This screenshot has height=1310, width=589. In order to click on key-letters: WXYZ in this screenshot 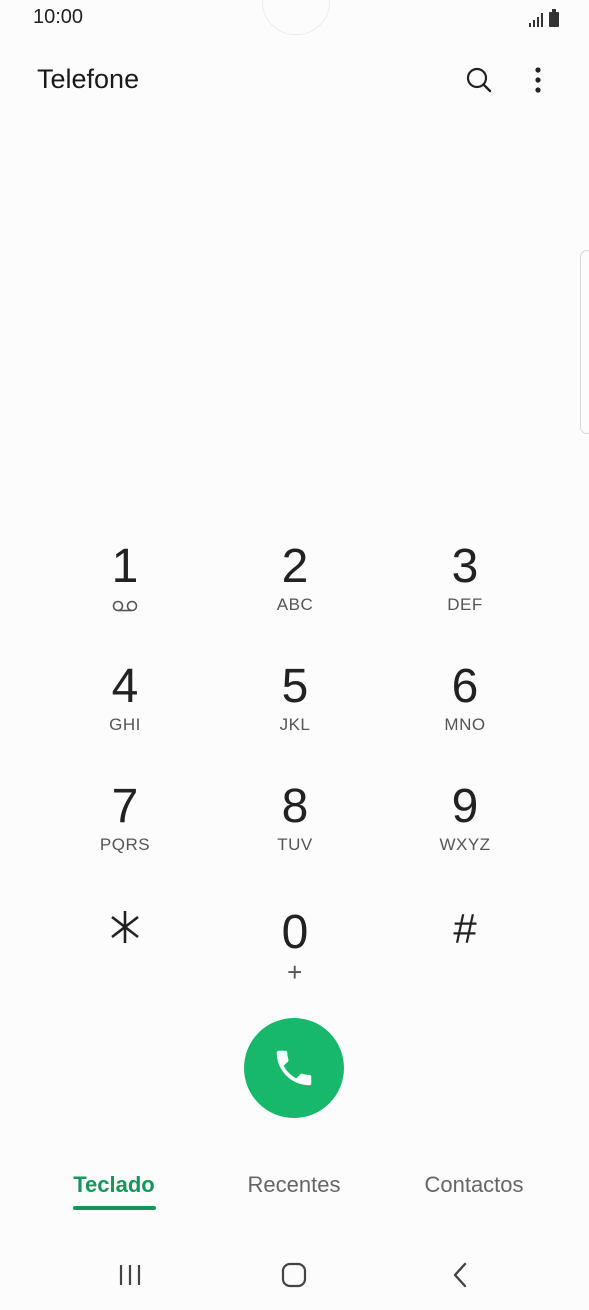, I will do `click(465, 844)`.